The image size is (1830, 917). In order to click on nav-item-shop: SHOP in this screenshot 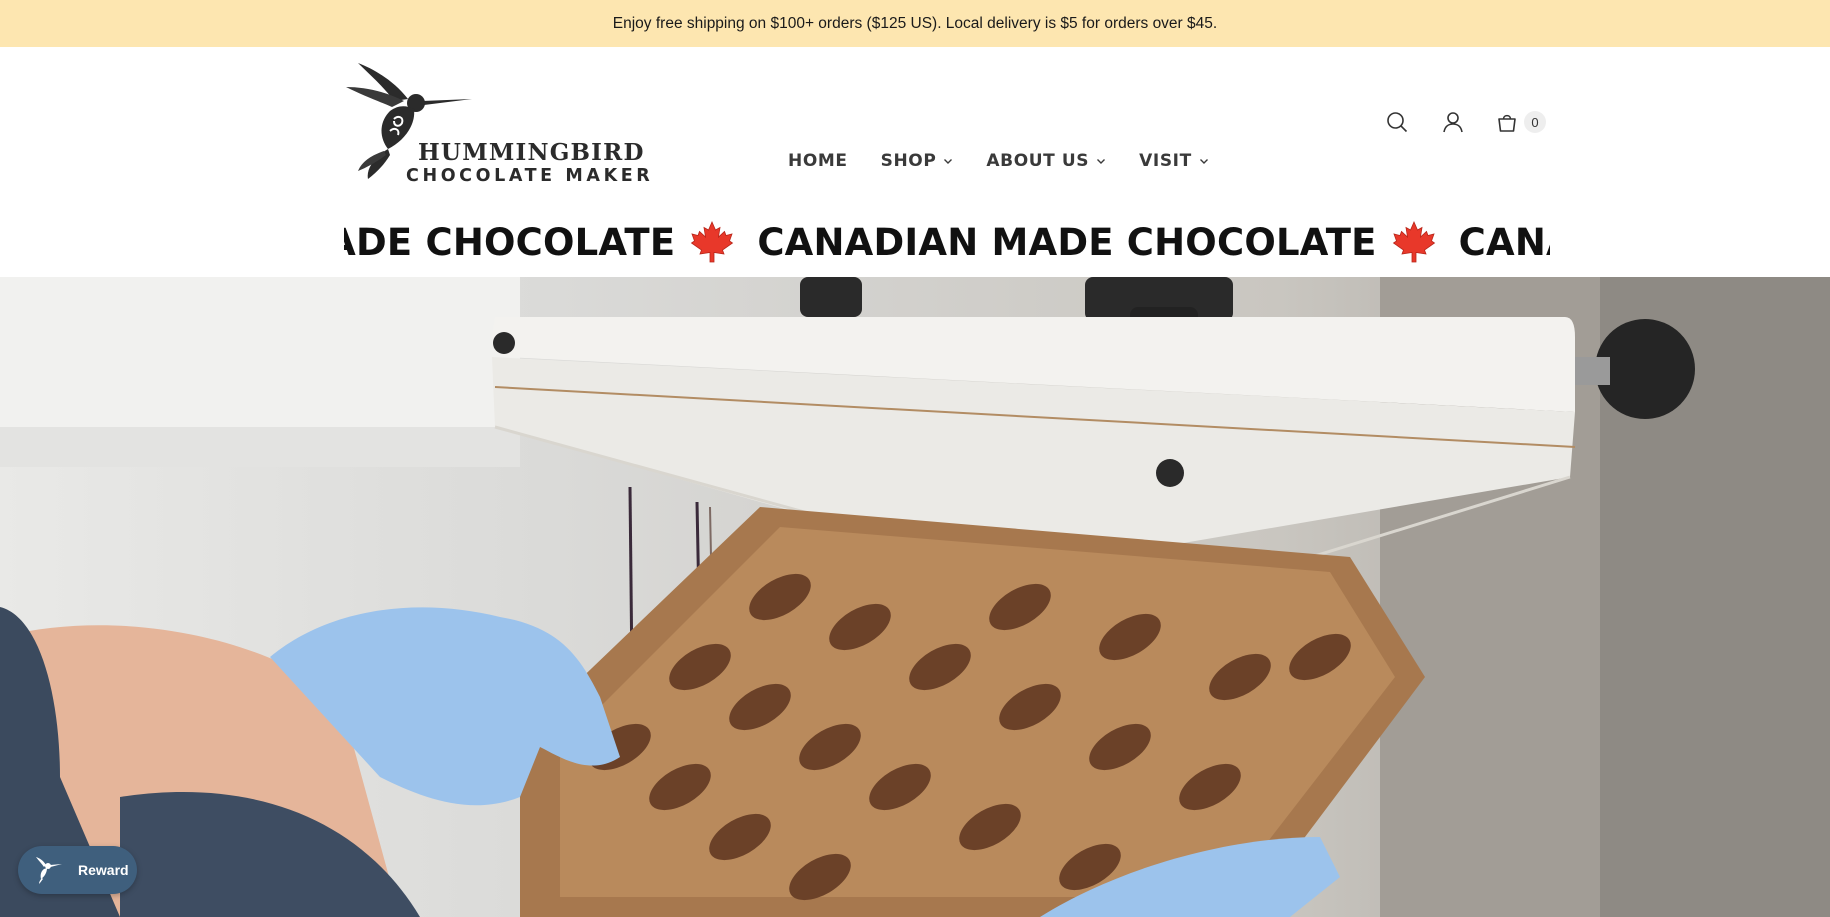, I will do `click(917, 161)`.